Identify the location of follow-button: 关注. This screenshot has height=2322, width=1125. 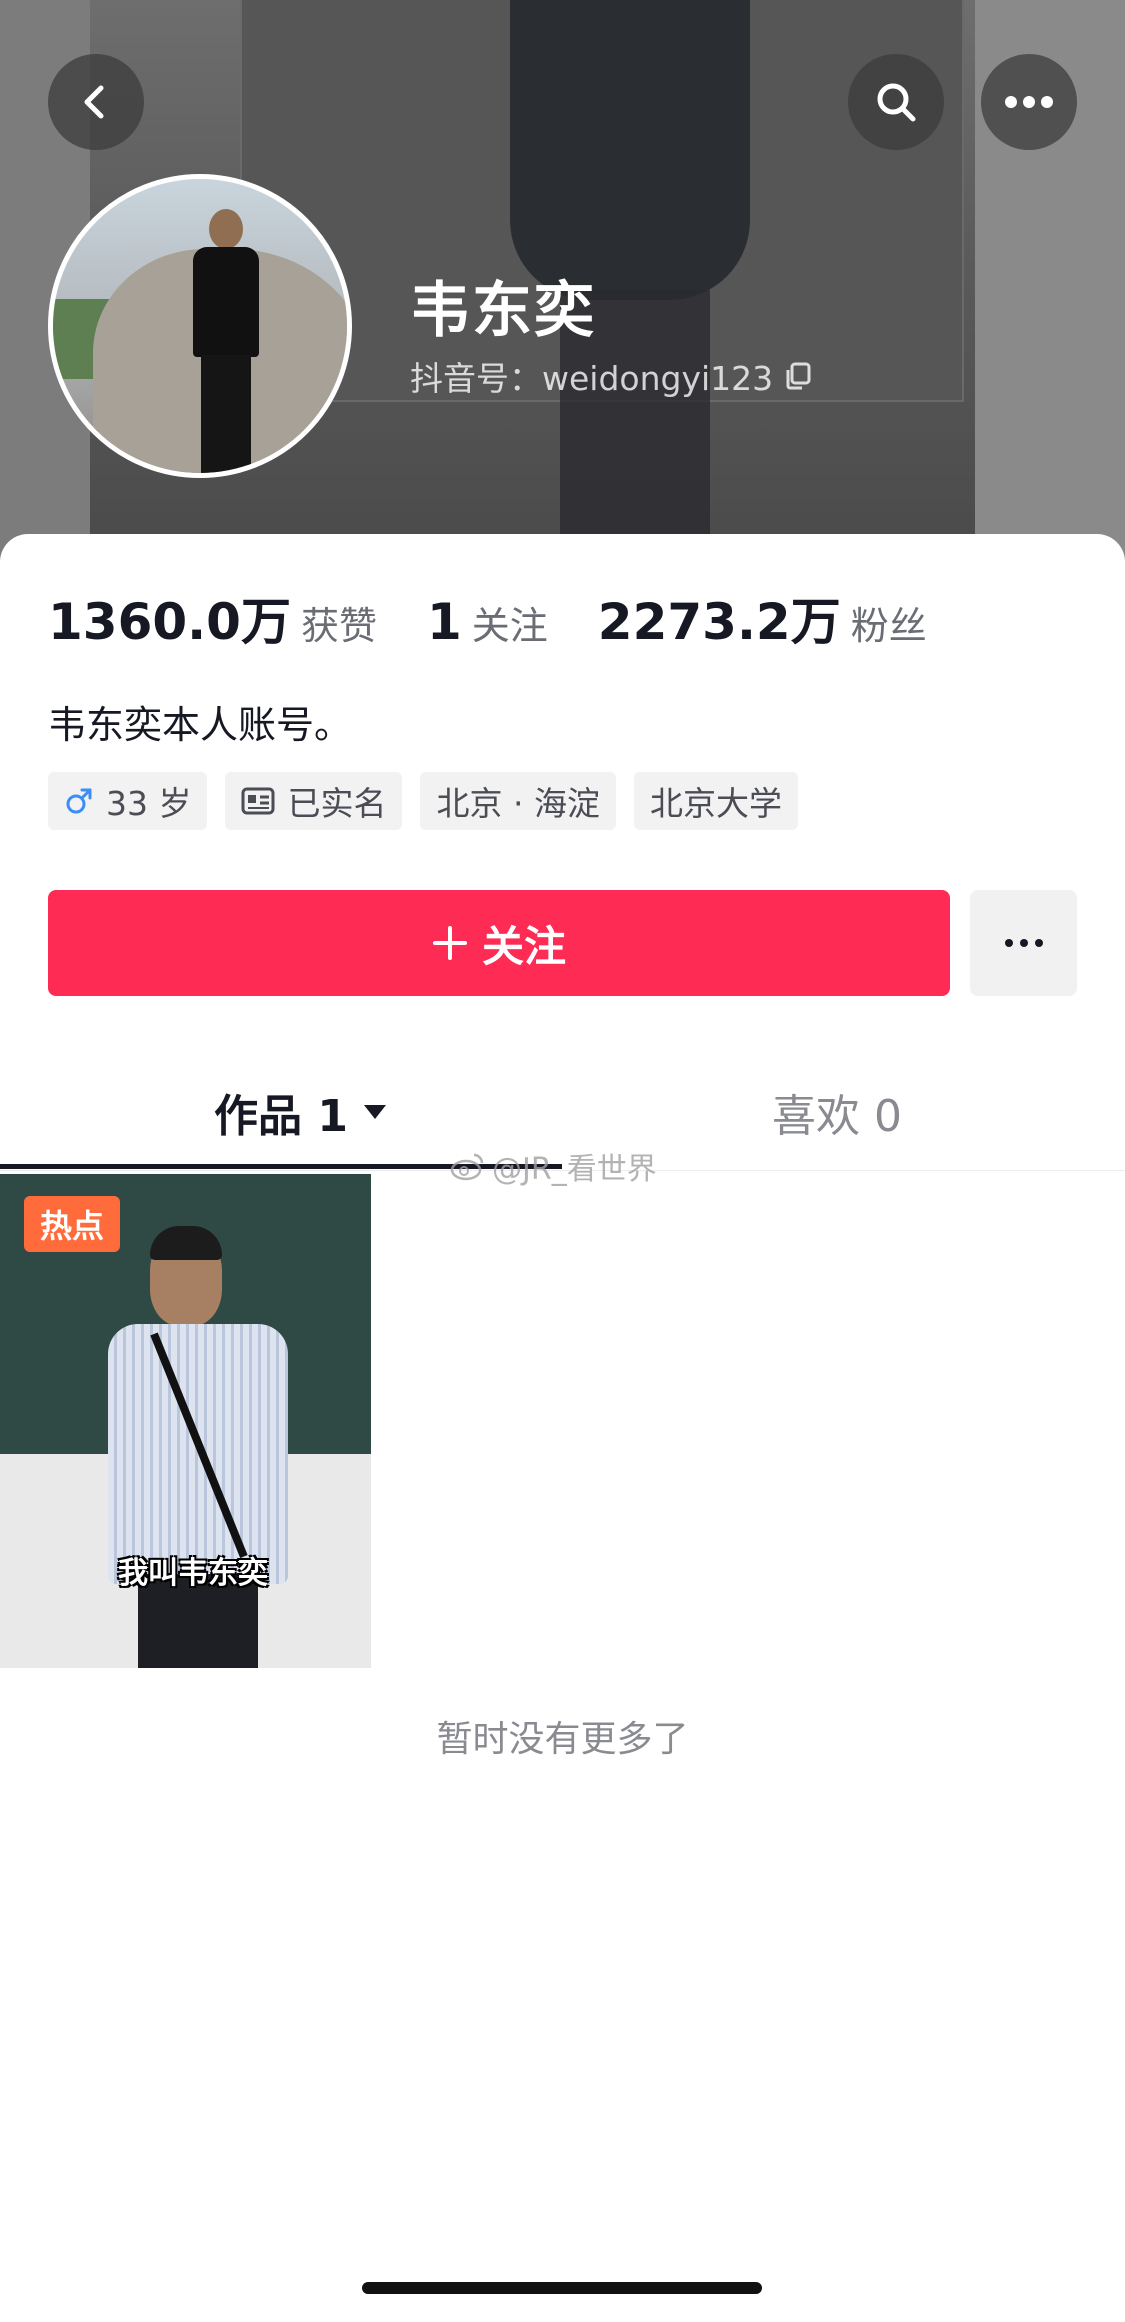
(499, 943).